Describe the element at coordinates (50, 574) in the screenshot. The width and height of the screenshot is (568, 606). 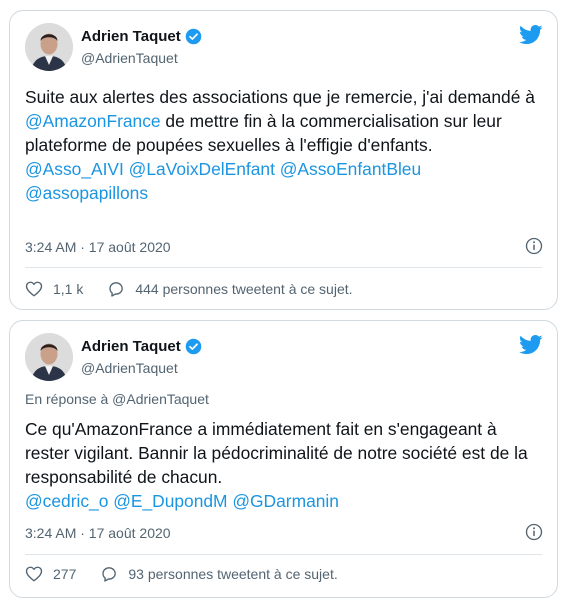
I see `like-button: 277` at that location.